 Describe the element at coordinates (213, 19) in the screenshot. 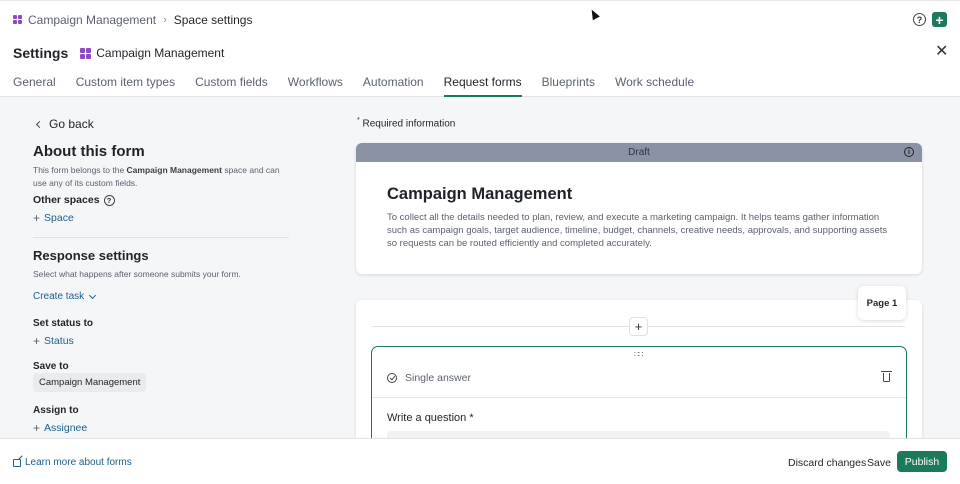

I see `breadcrumb-current: Space settings` at that location.